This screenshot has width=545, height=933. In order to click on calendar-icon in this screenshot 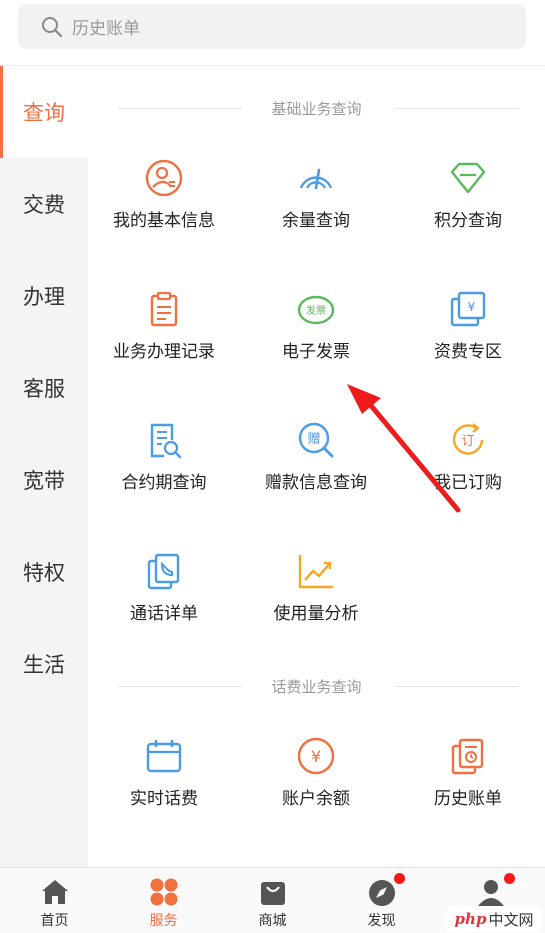, I will do `click(164, 756)`.